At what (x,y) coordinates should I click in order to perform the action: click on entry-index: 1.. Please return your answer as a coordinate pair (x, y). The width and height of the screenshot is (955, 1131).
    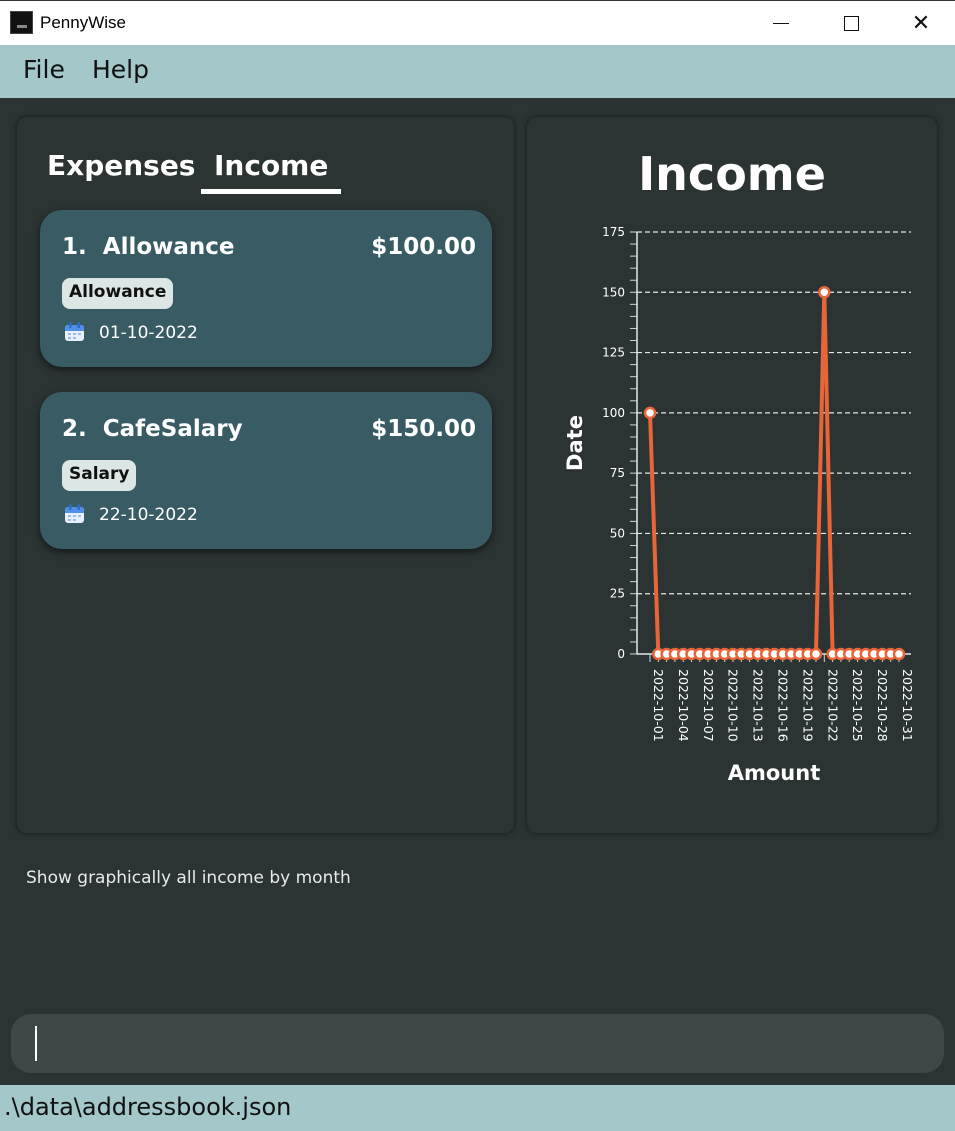
    Looking at the image, I should click on (74, 247).